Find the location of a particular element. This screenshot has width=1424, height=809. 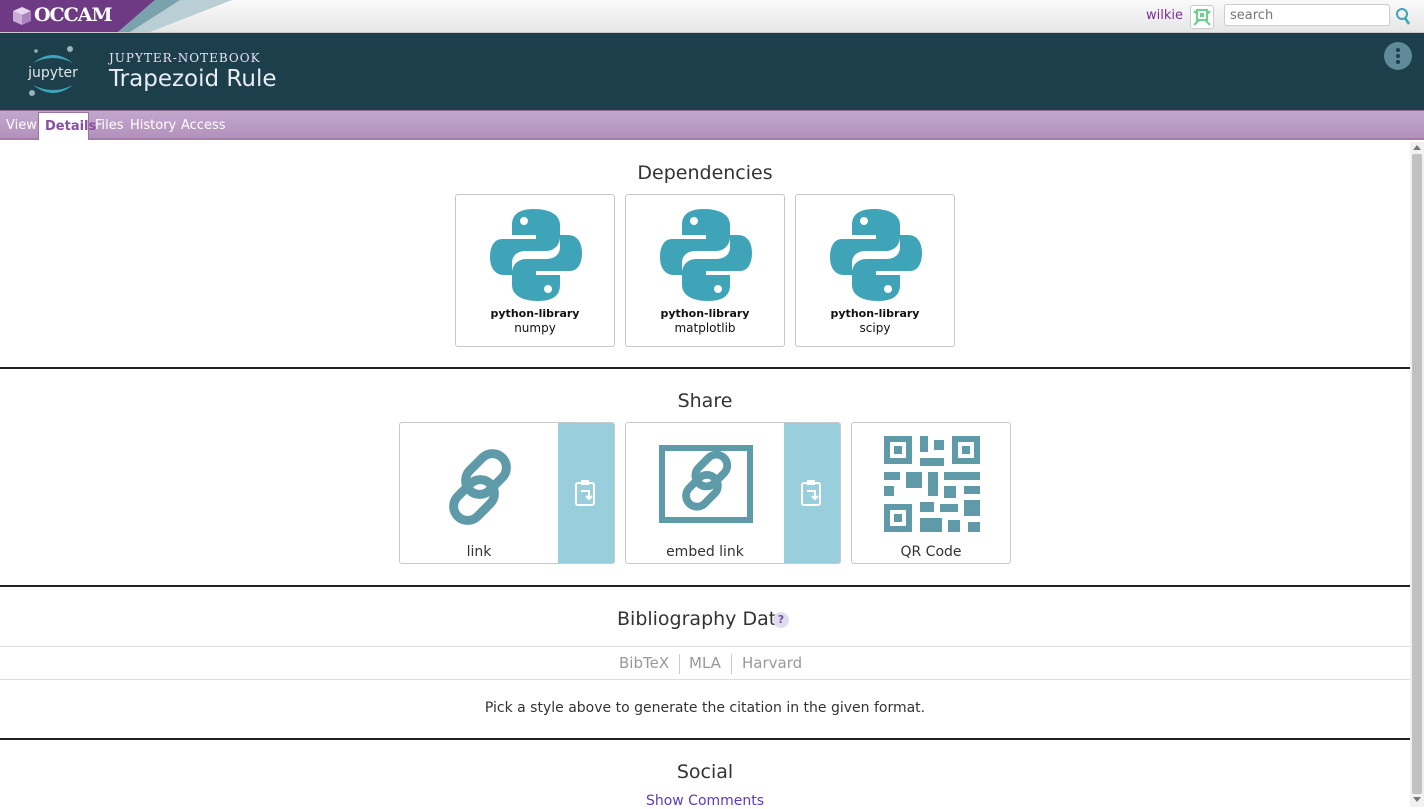

citation-style-harvard: Harvard is located at coordinates (772, 663).